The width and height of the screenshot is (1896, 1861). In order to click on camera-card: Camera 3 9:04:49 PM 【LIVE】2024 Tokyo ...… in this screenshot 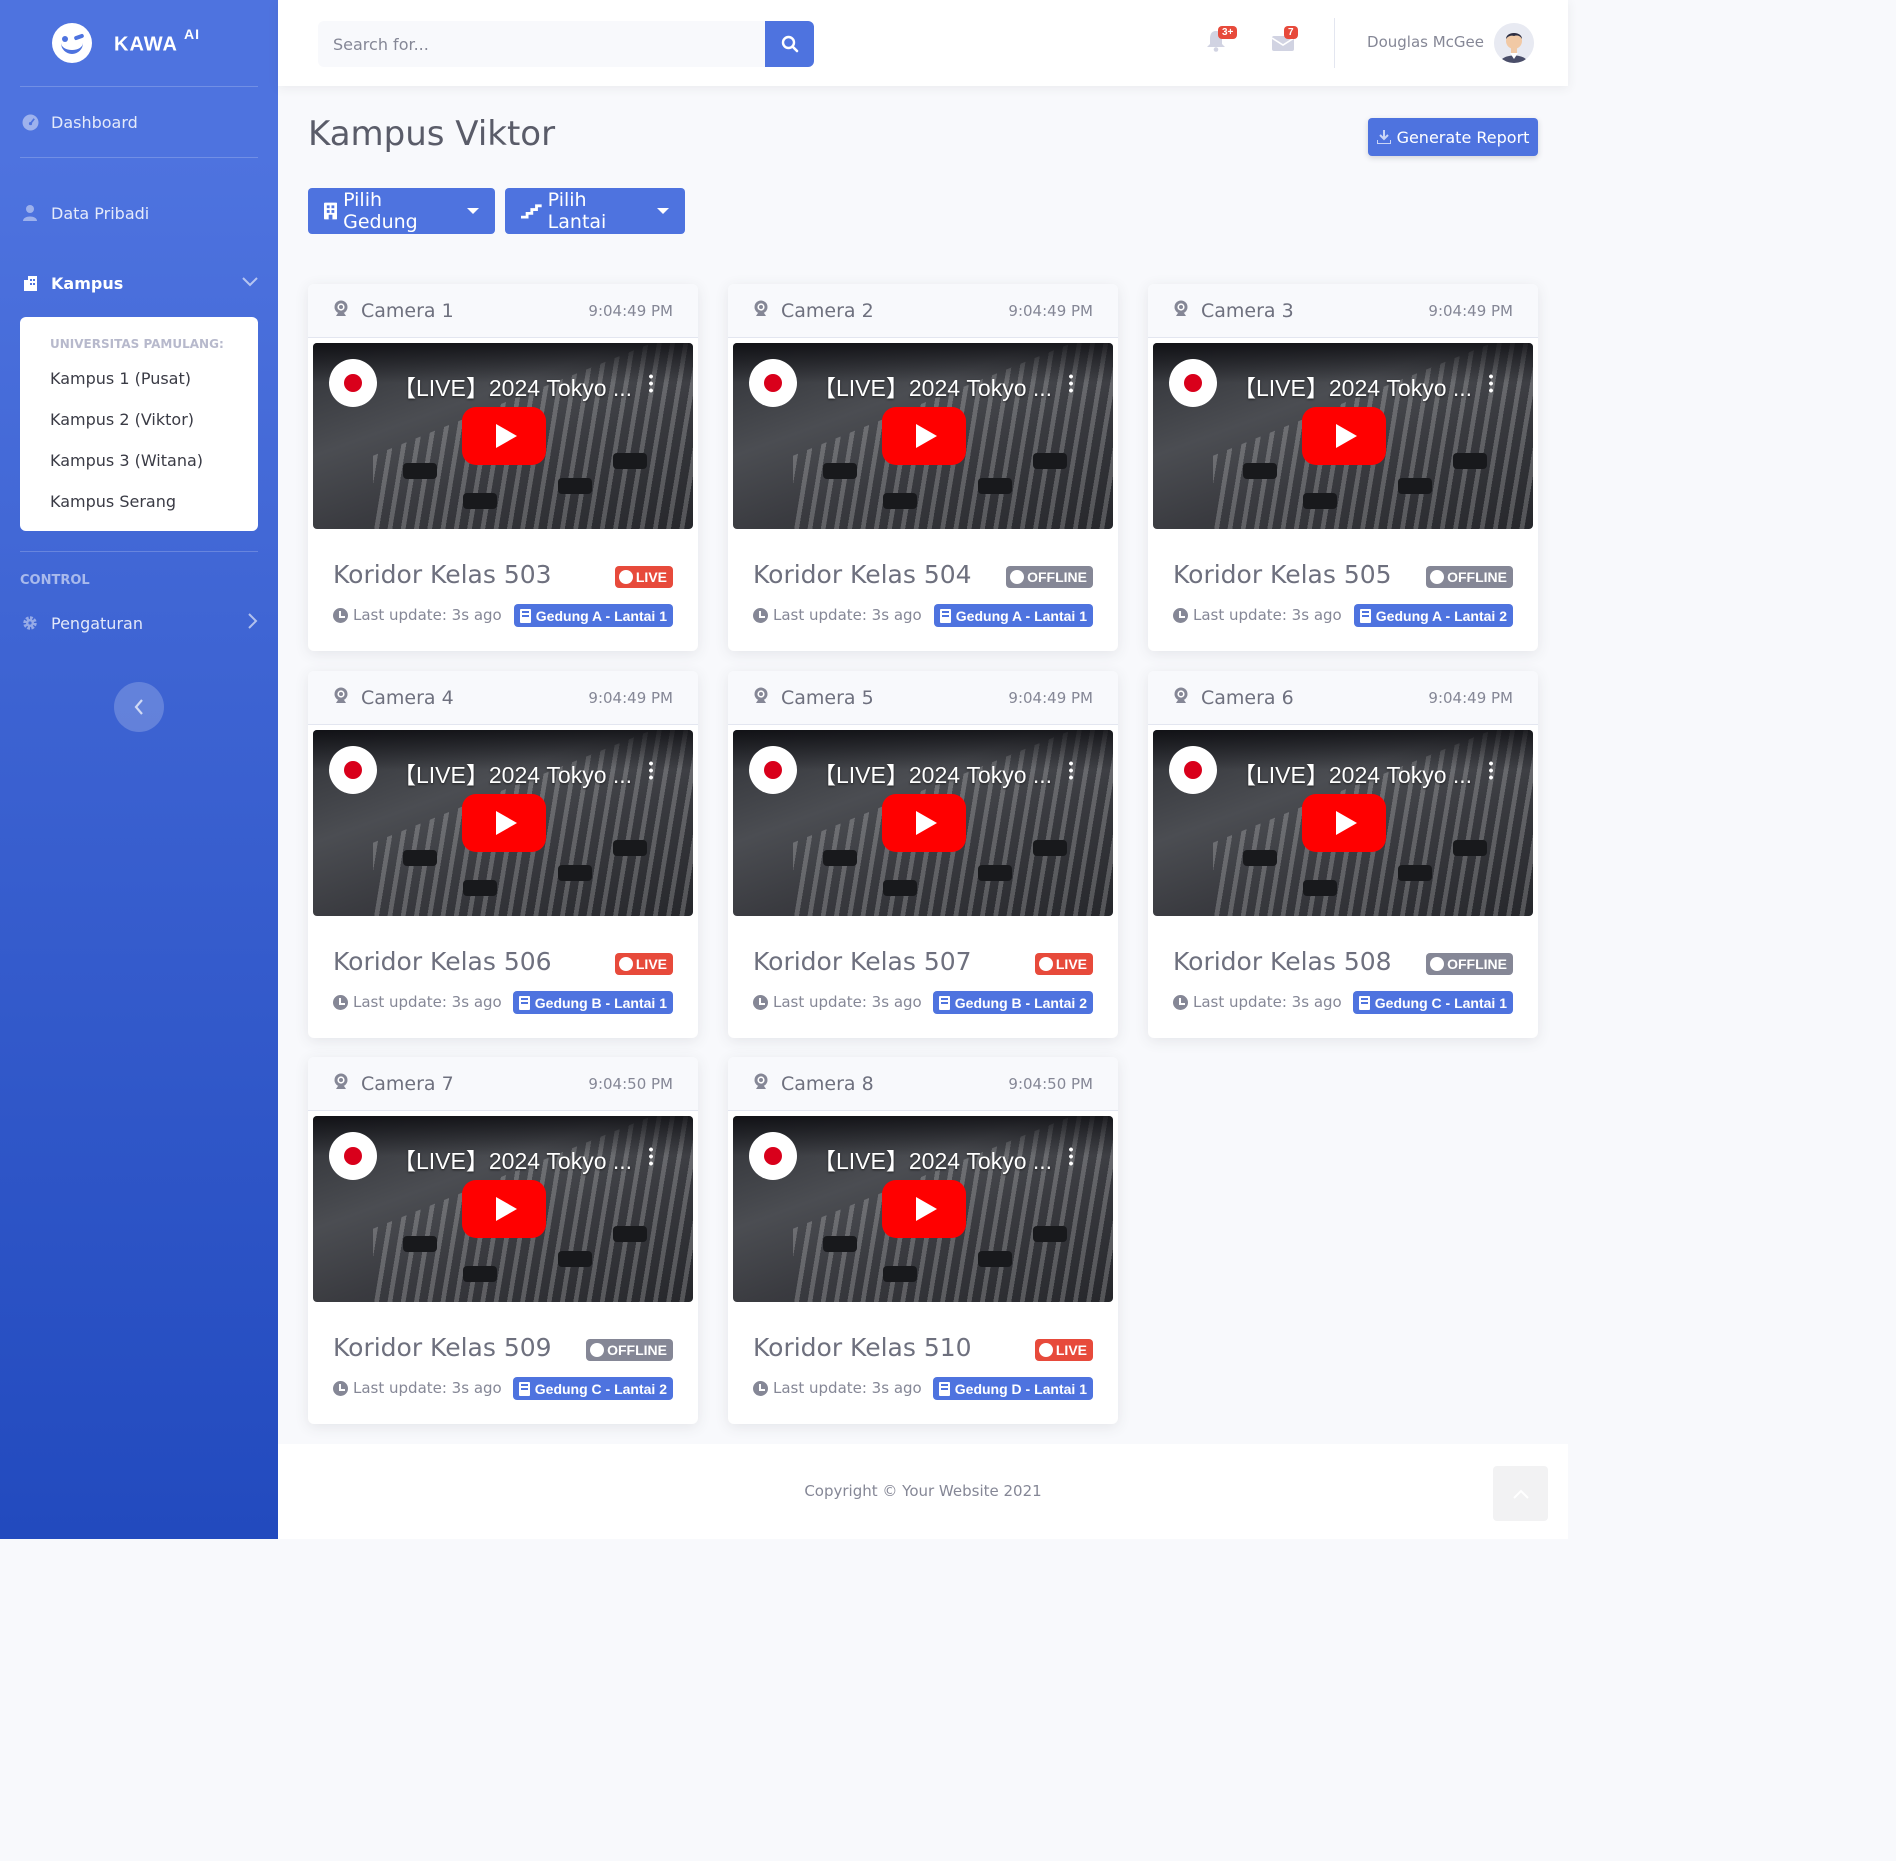, I will do `click(1343, 467)`.